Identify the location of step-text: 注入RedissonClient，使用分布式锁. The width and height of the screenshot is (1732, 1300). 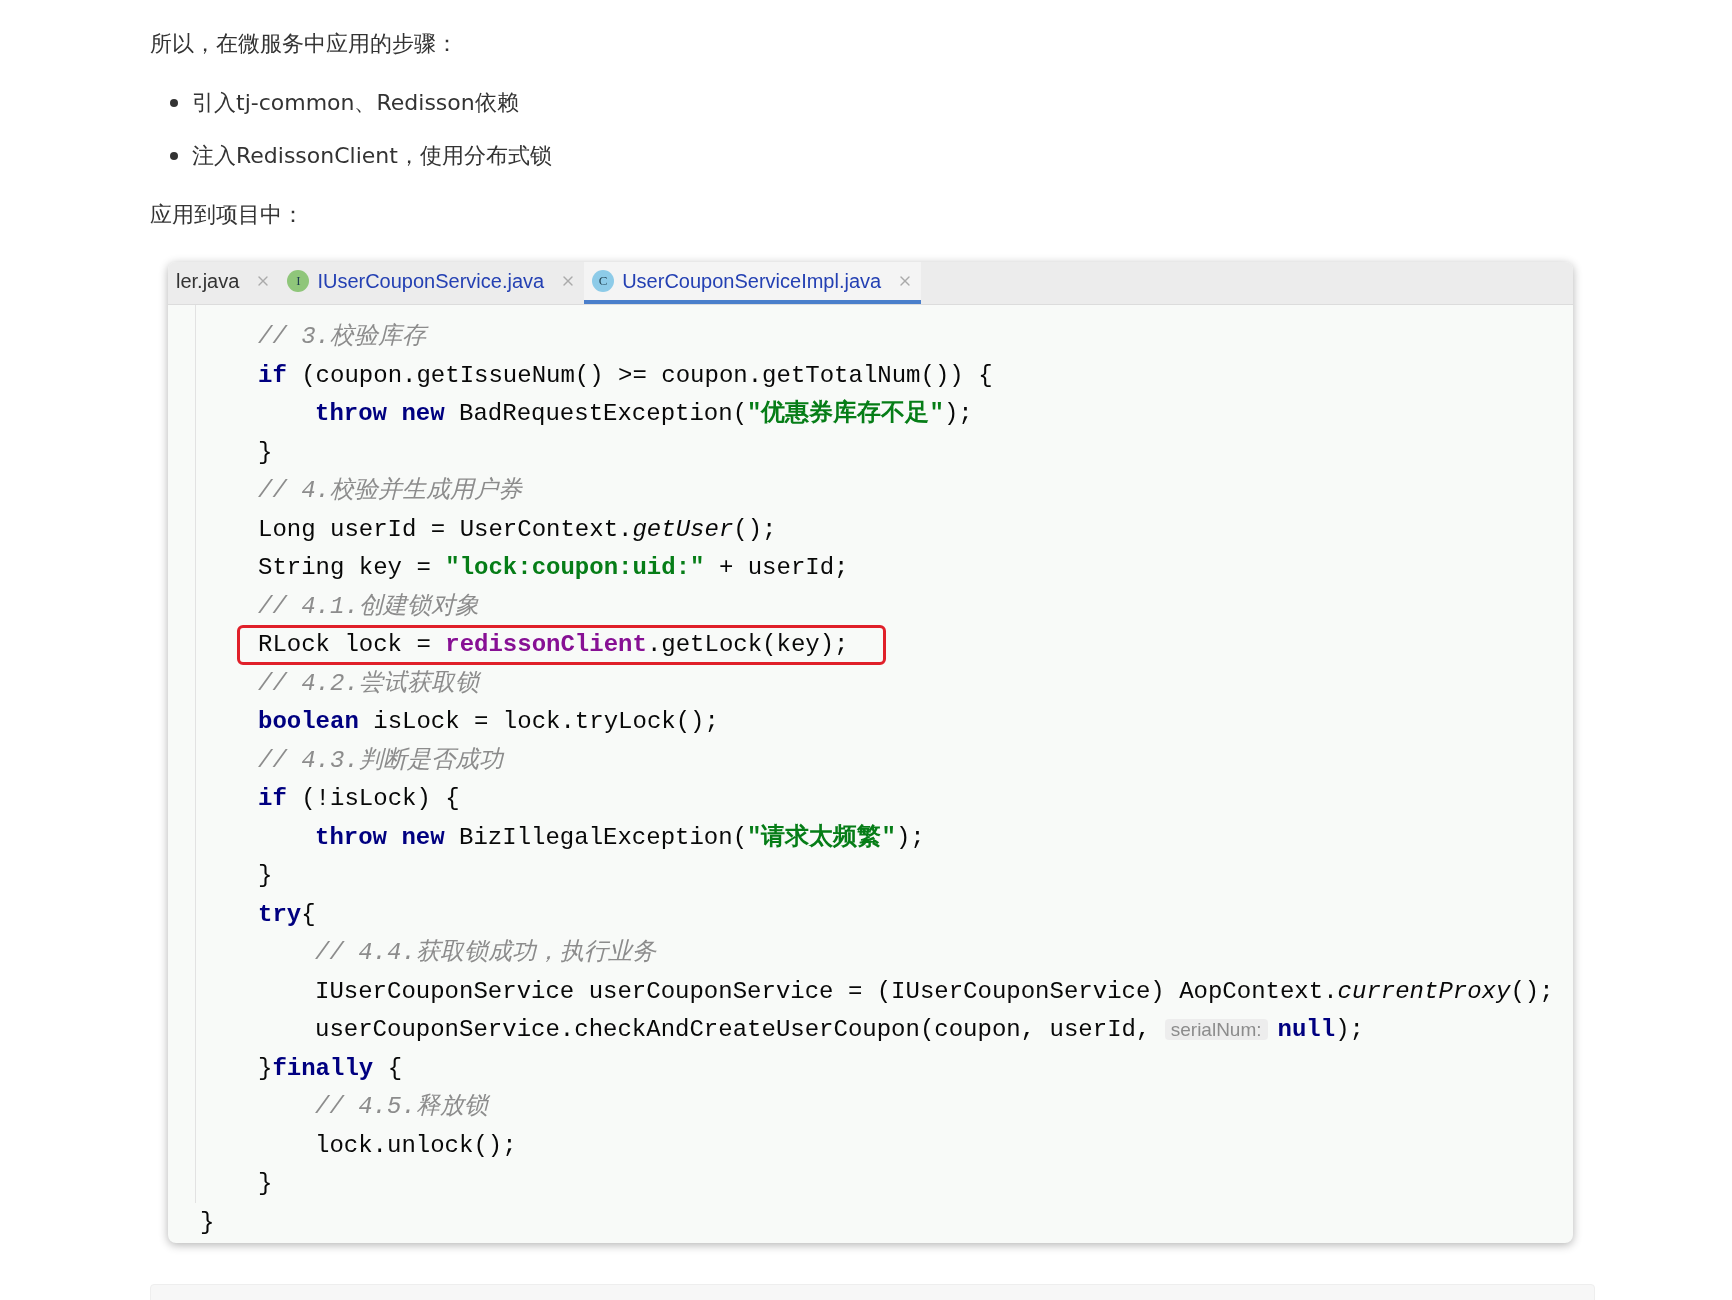
(372, 156).